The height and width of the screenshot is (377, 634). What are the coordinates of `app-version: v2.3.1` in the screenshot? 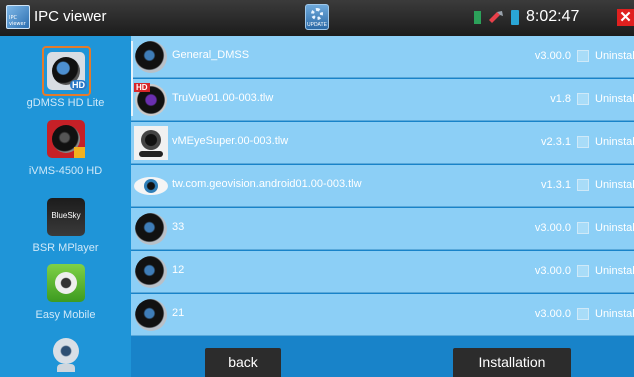 It's located at (556, 142).